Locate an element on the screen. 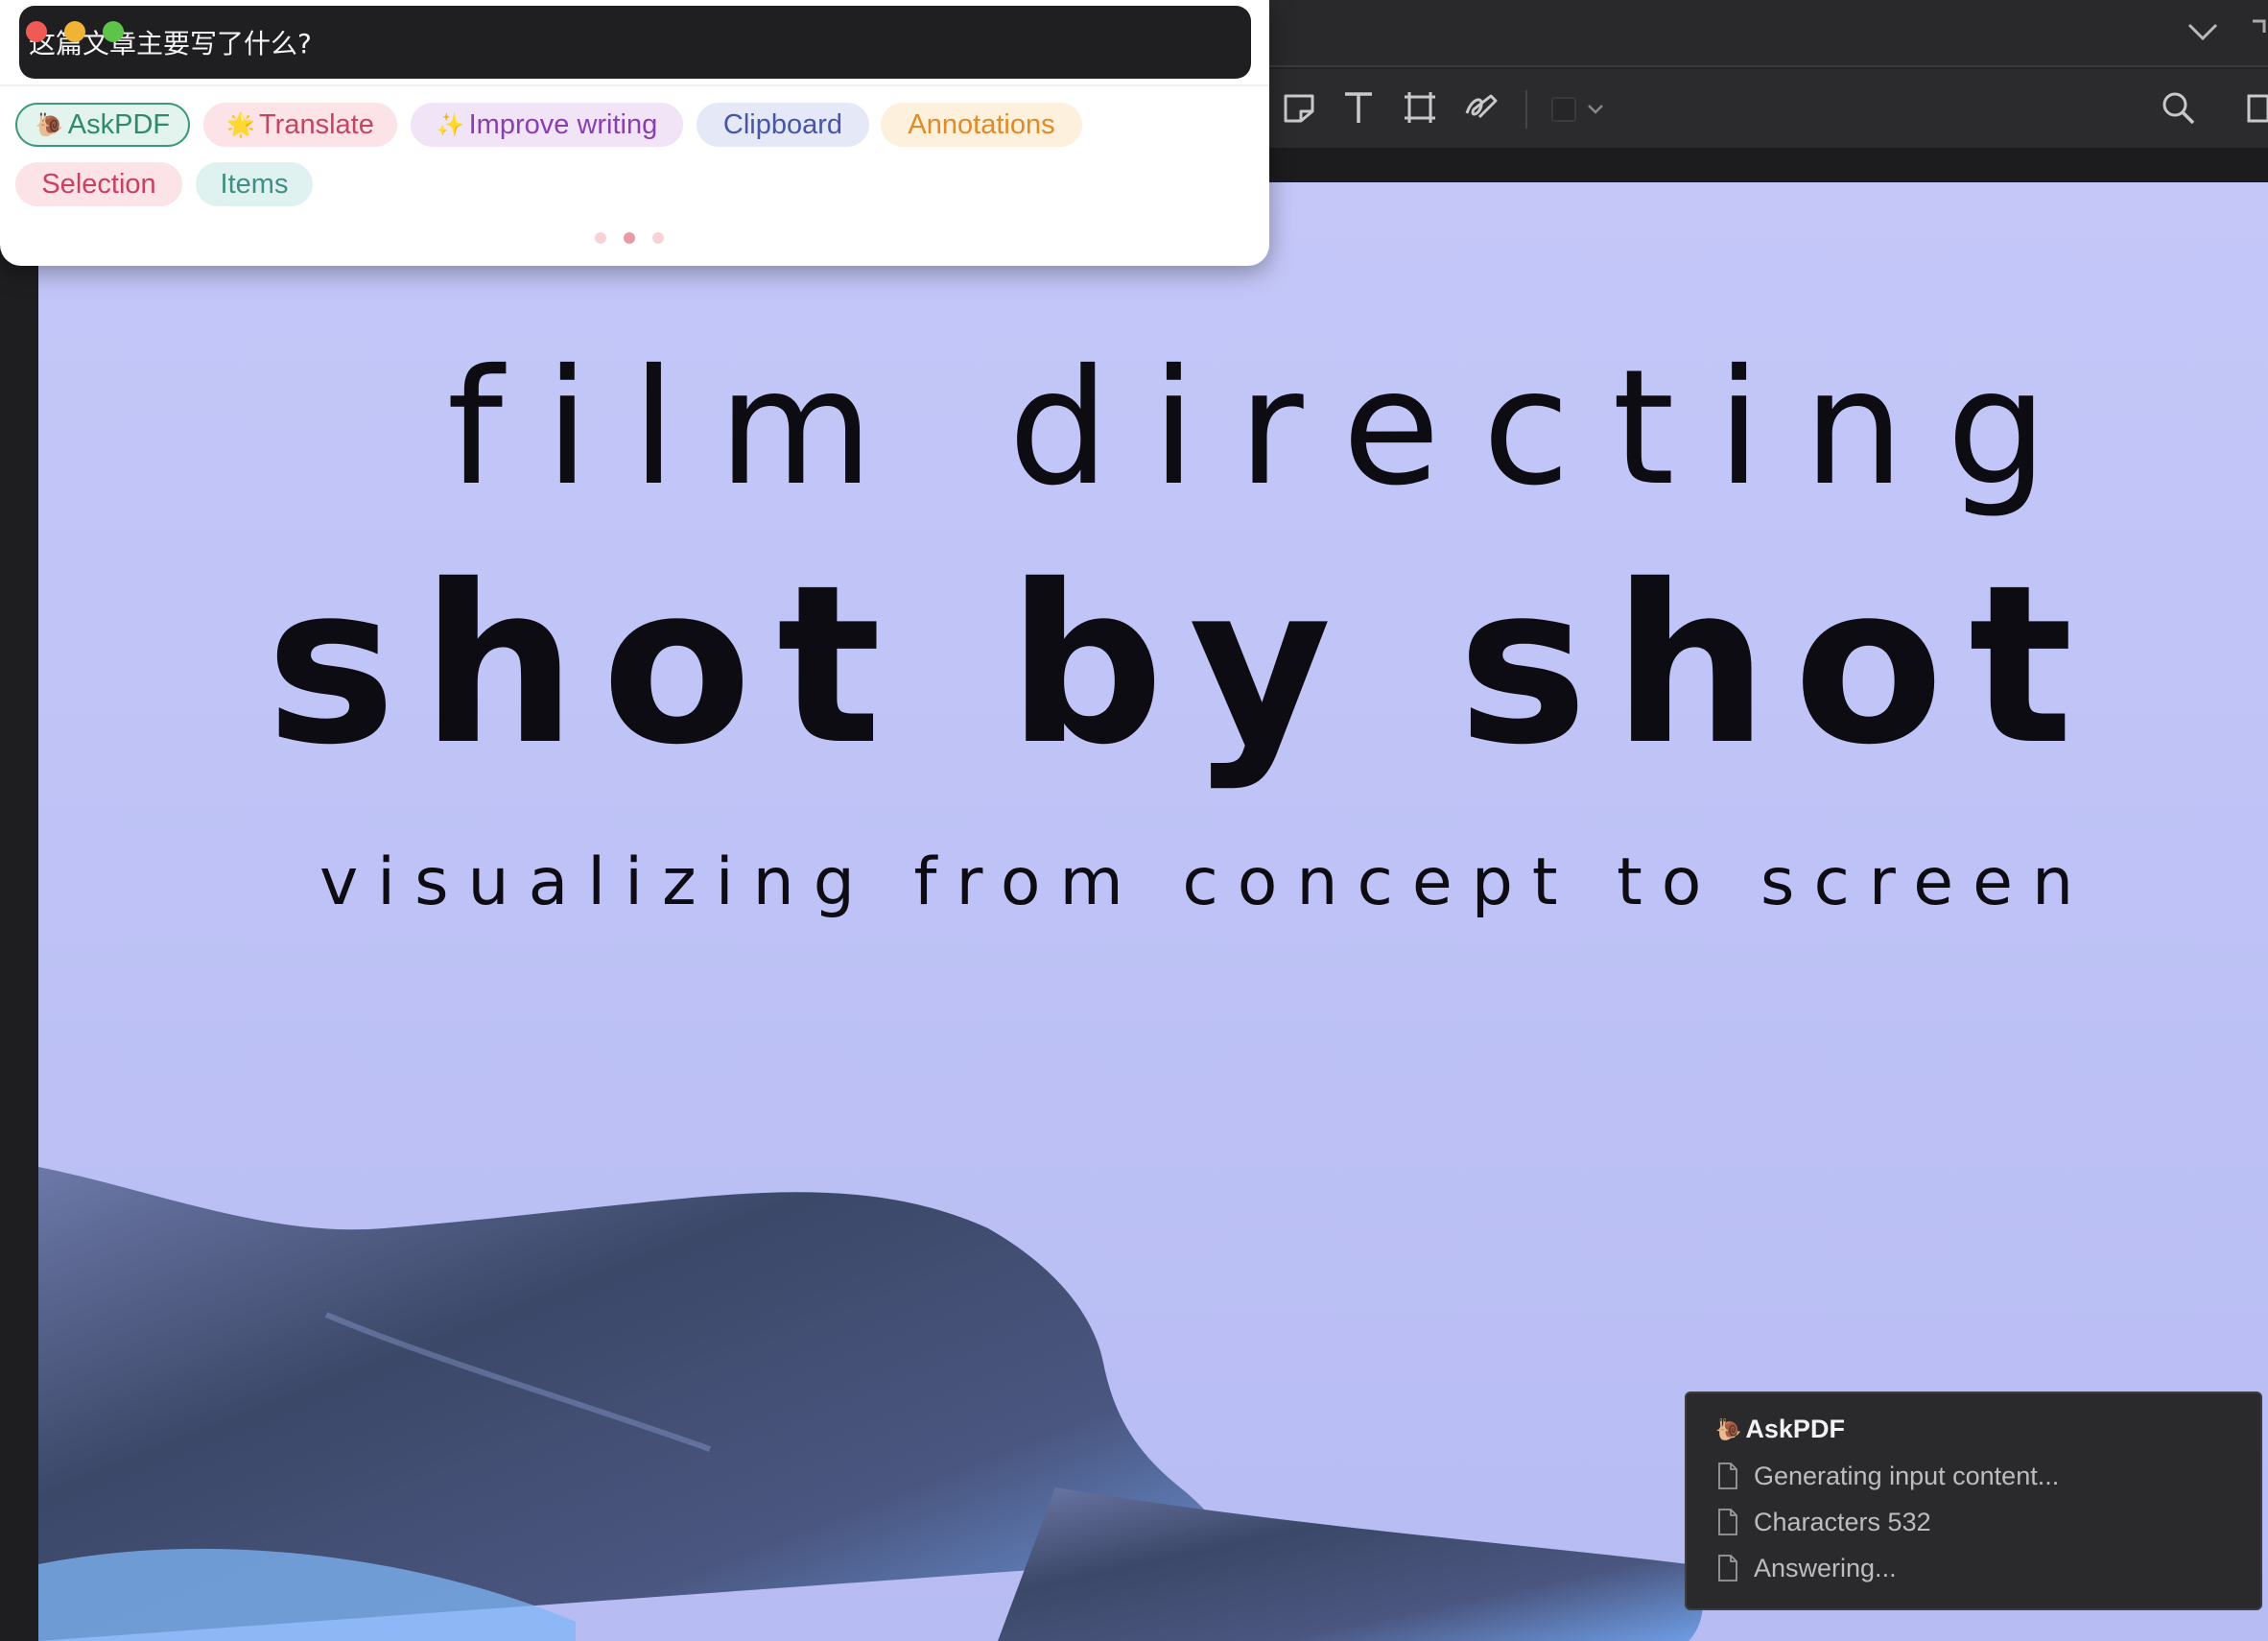 This screenshot has height=1641, width=2268. area-select-icon is located at coordinates (1420, 107).